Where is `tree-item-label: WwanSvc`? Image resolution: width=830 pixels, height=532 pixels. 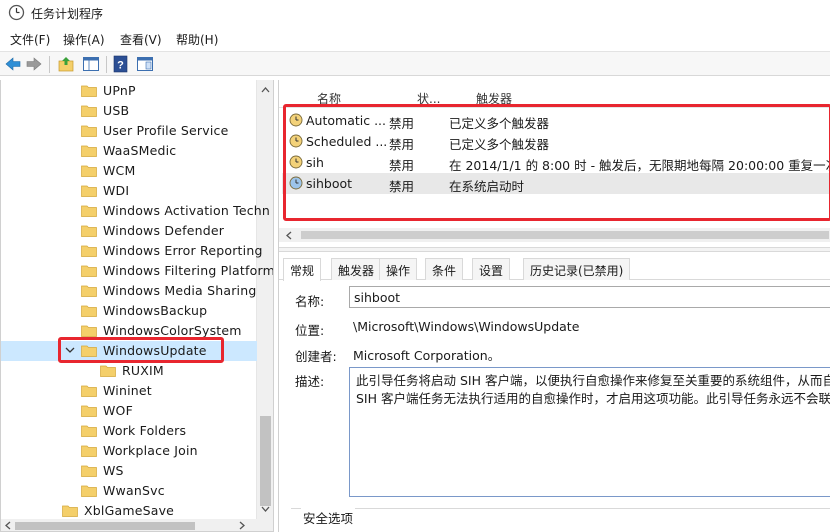 tree-item-label: WwanSvc is located at coordinates (134, 490).